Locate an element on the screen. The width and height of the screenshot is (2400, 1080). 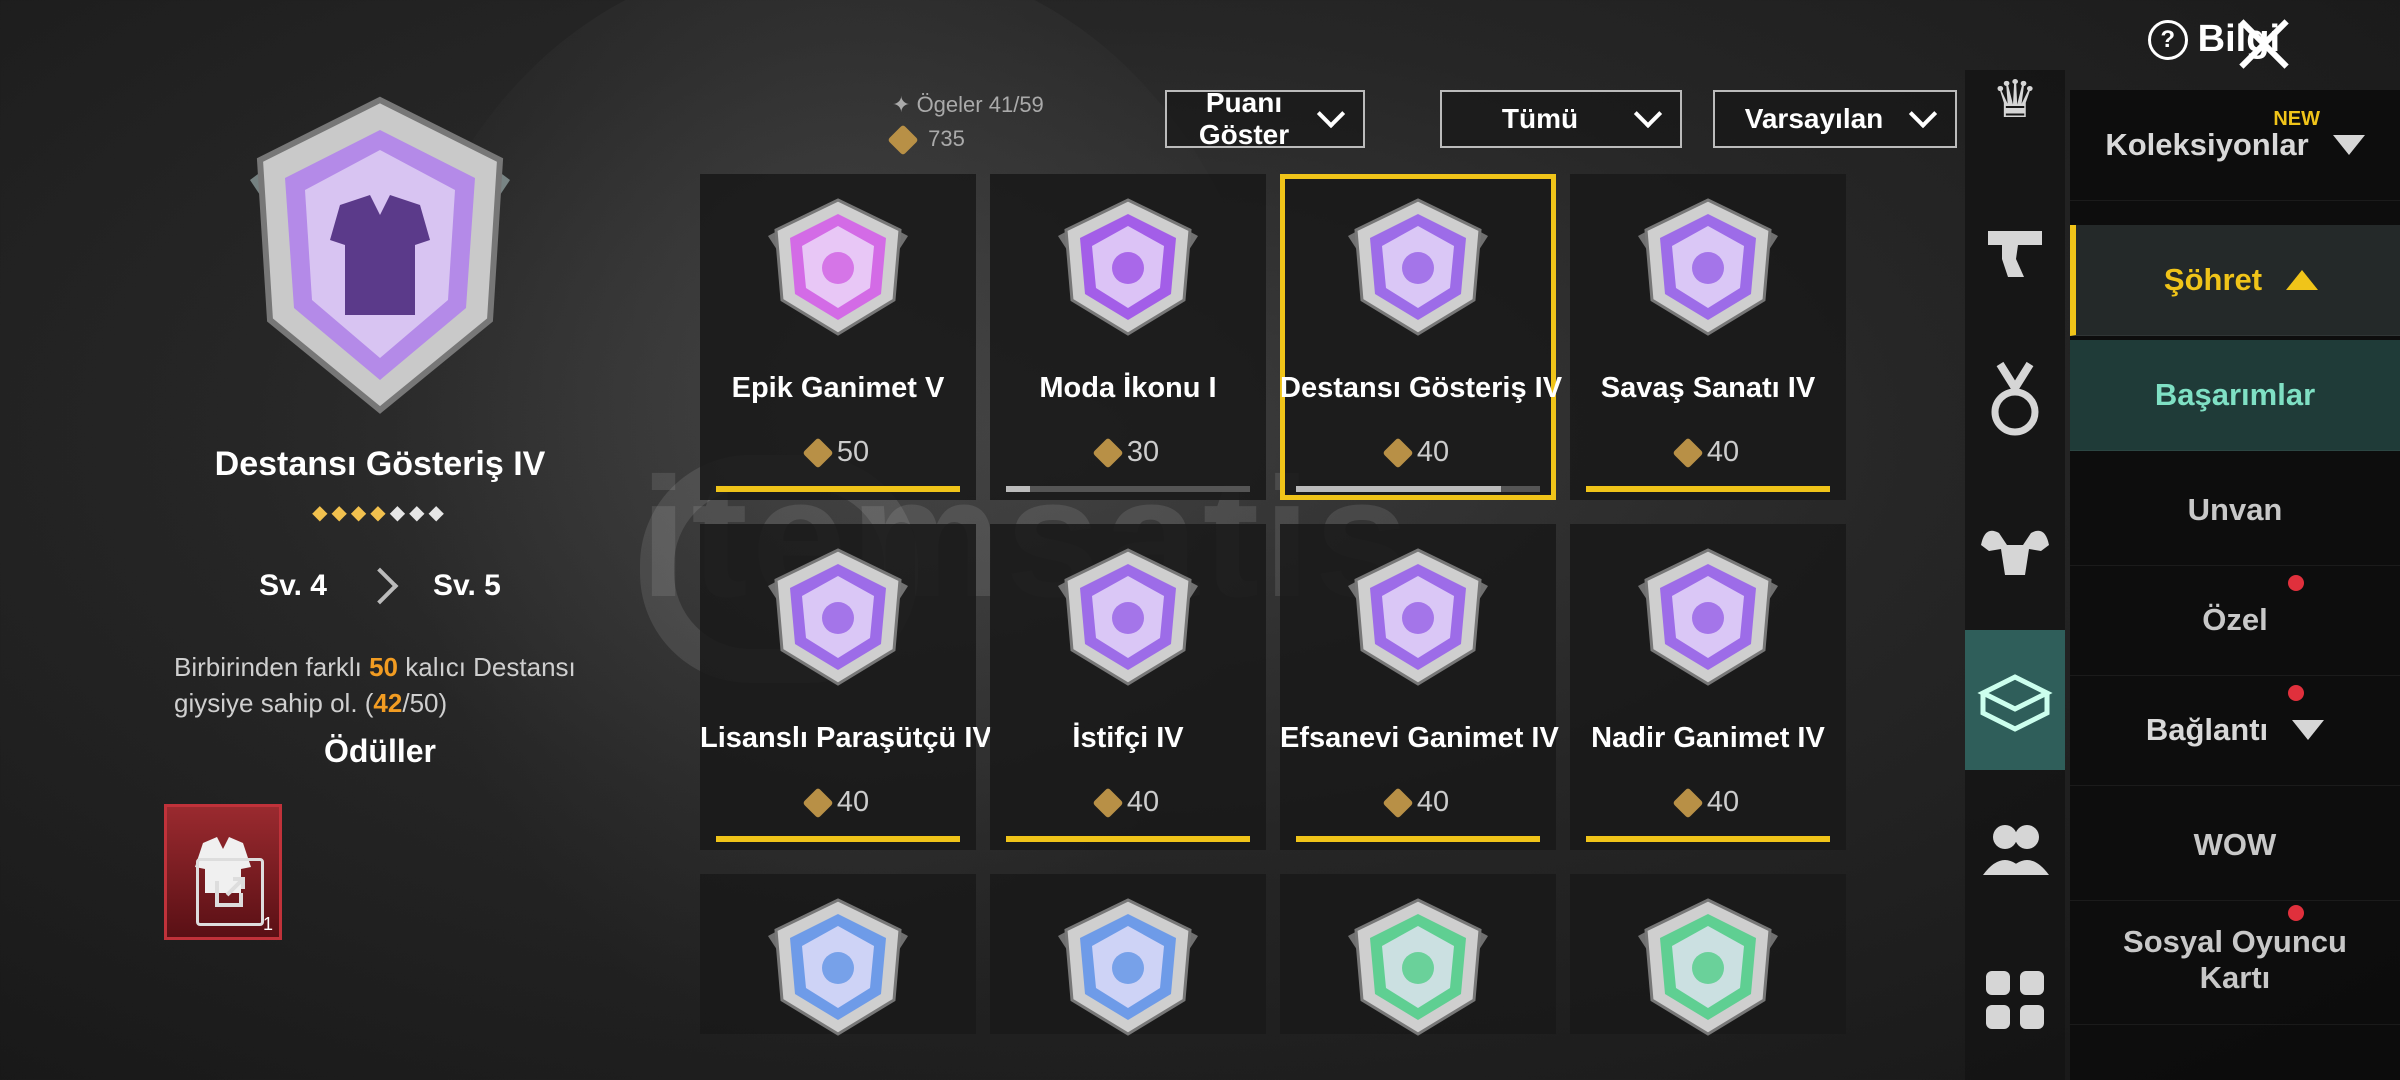
achievement-card: Nadir Ganimet IV 40 is located at coordinates (1708, 687).